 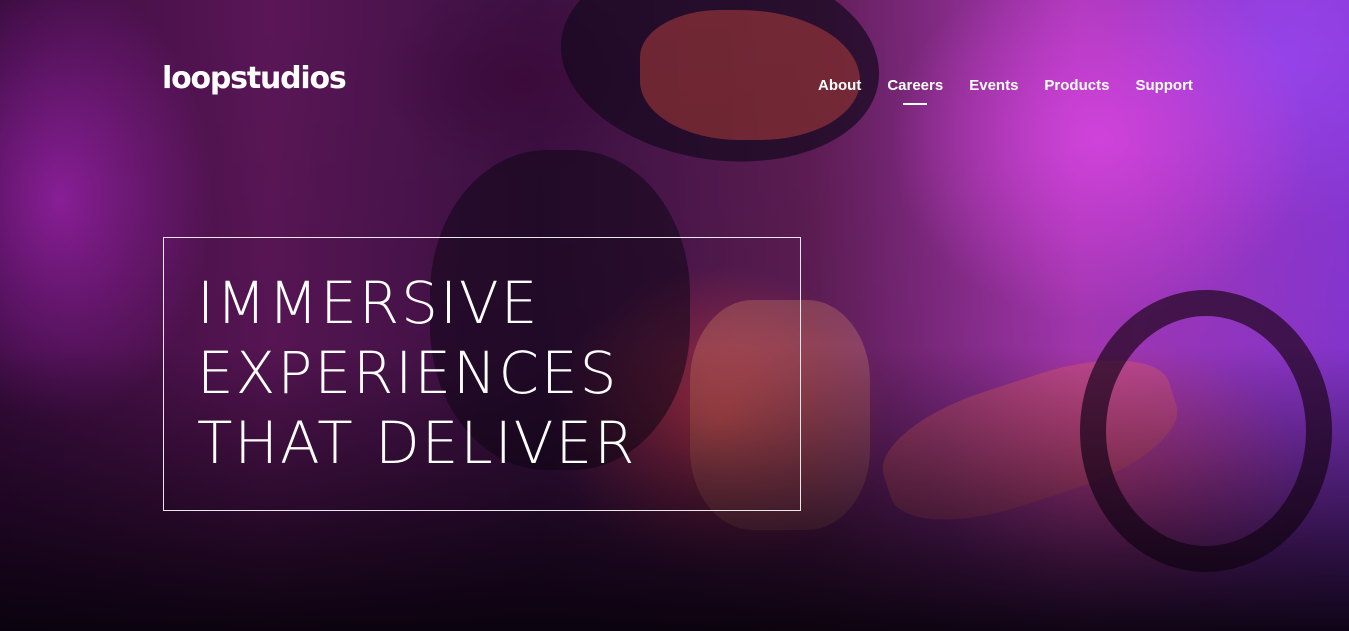 I want to click on nav-link-label: Support, so click(x=1164, y=85).